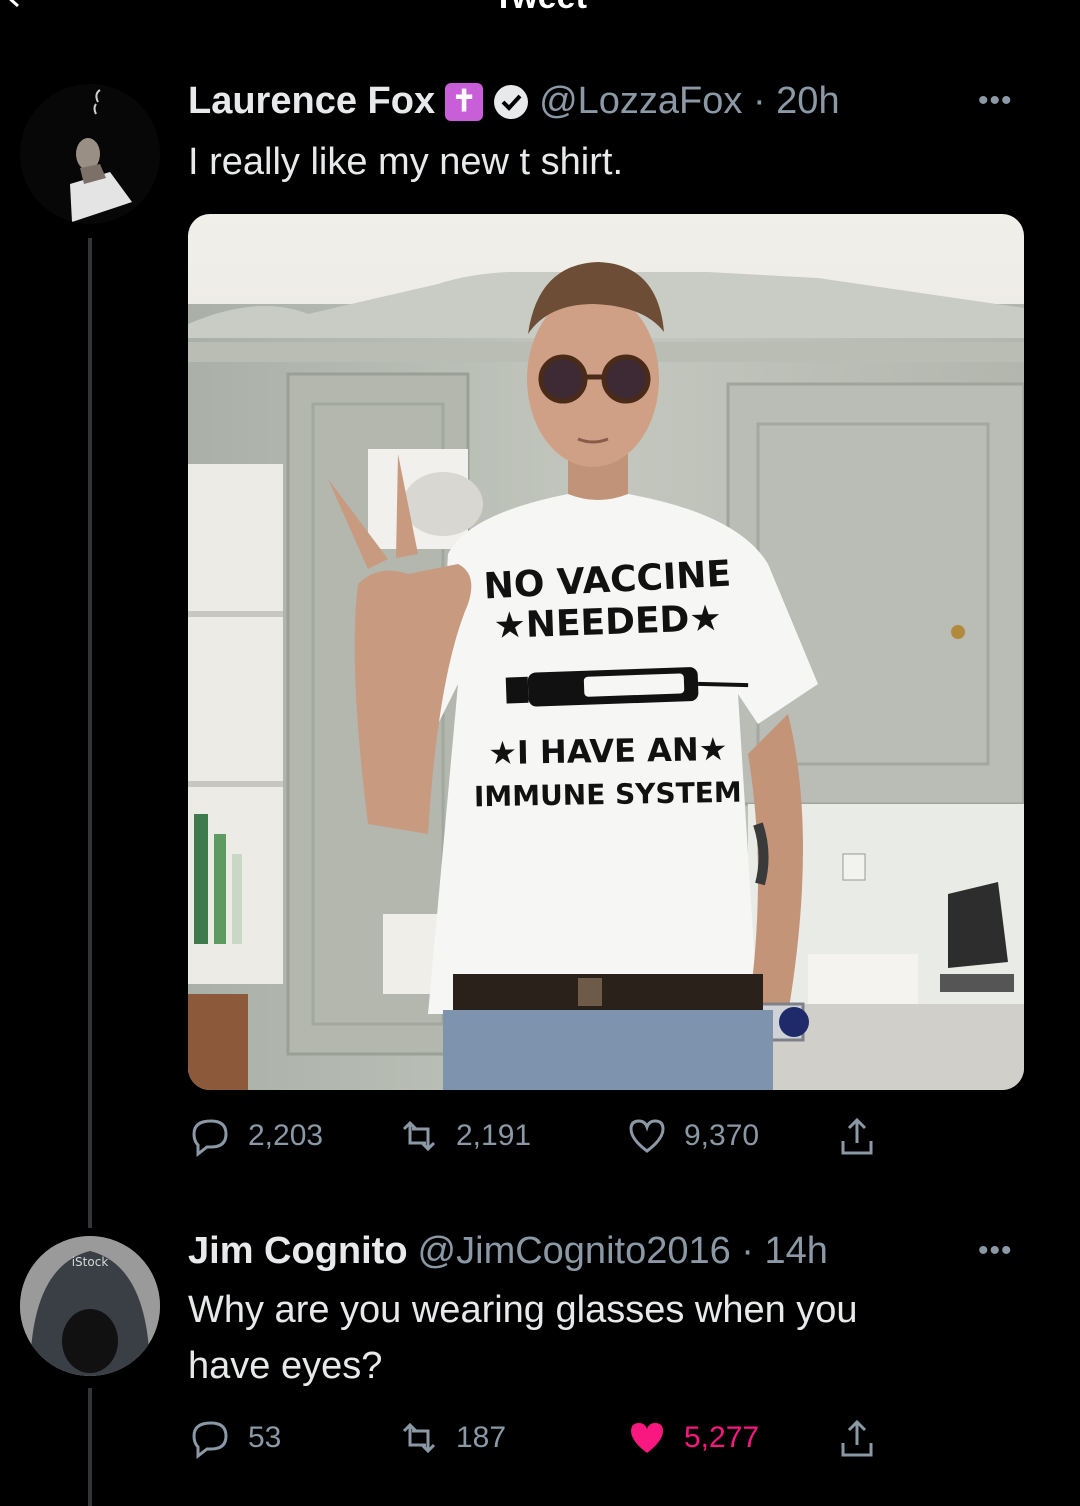  Describe the element at coordinates (540, 8) in the screenshot. I see `page-title: Tweet` at that location.